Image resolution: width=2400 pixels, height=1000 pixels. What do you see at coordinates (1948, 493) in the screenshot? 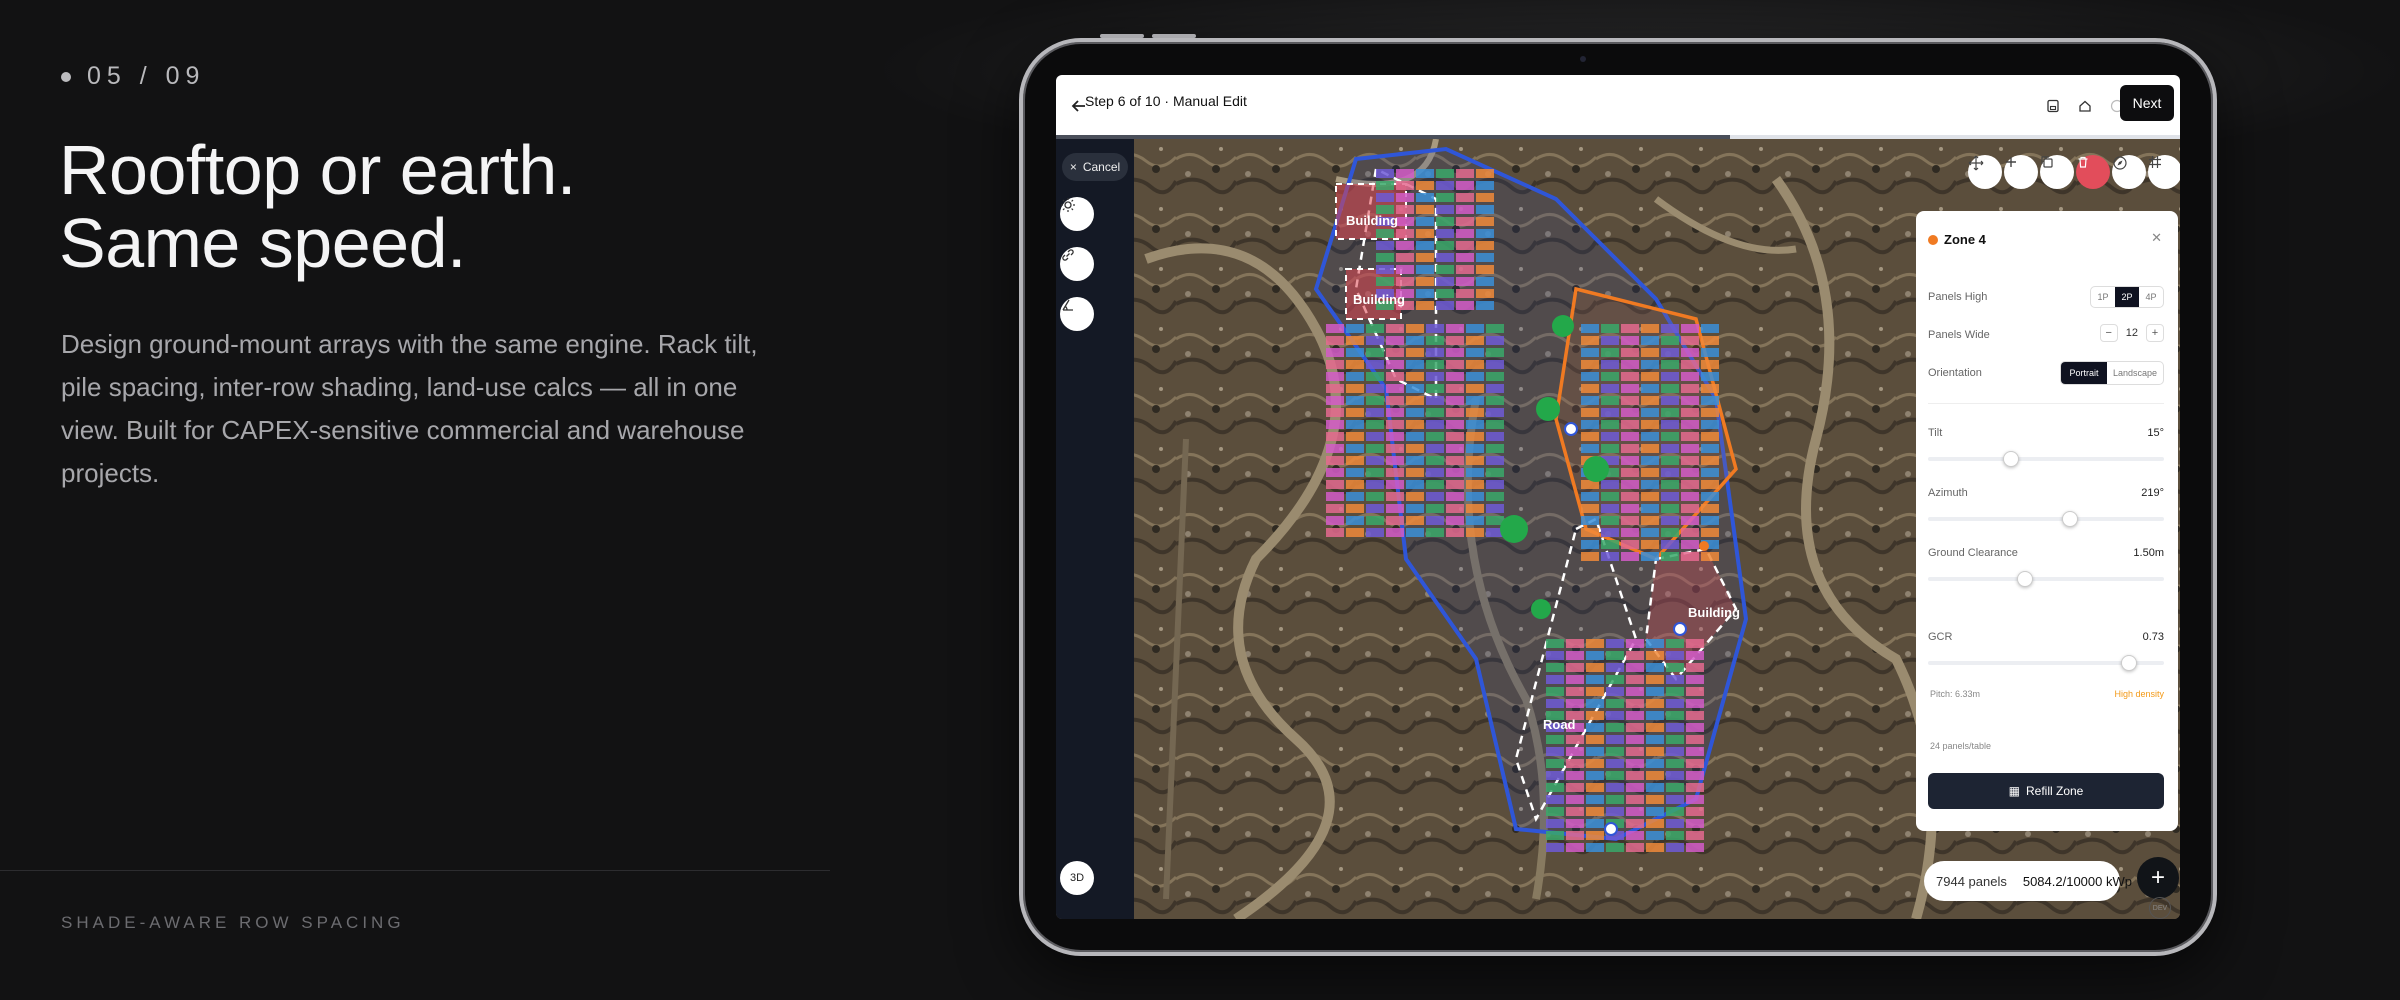
I see `azimuth-label: Azimuth` at bounding box center [1948, 493].